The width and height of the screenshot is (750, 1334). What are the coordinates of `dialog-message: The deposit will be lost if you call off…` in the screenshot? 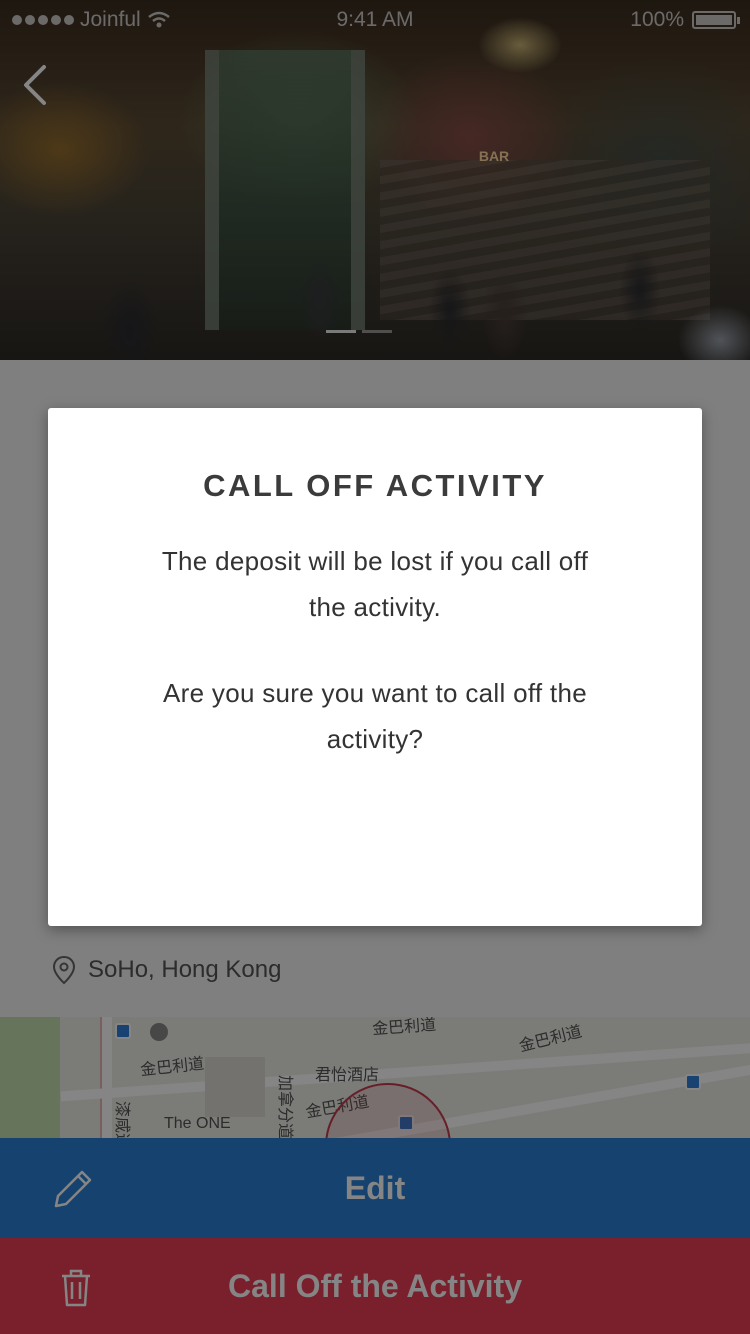 It's located at (375, 584).